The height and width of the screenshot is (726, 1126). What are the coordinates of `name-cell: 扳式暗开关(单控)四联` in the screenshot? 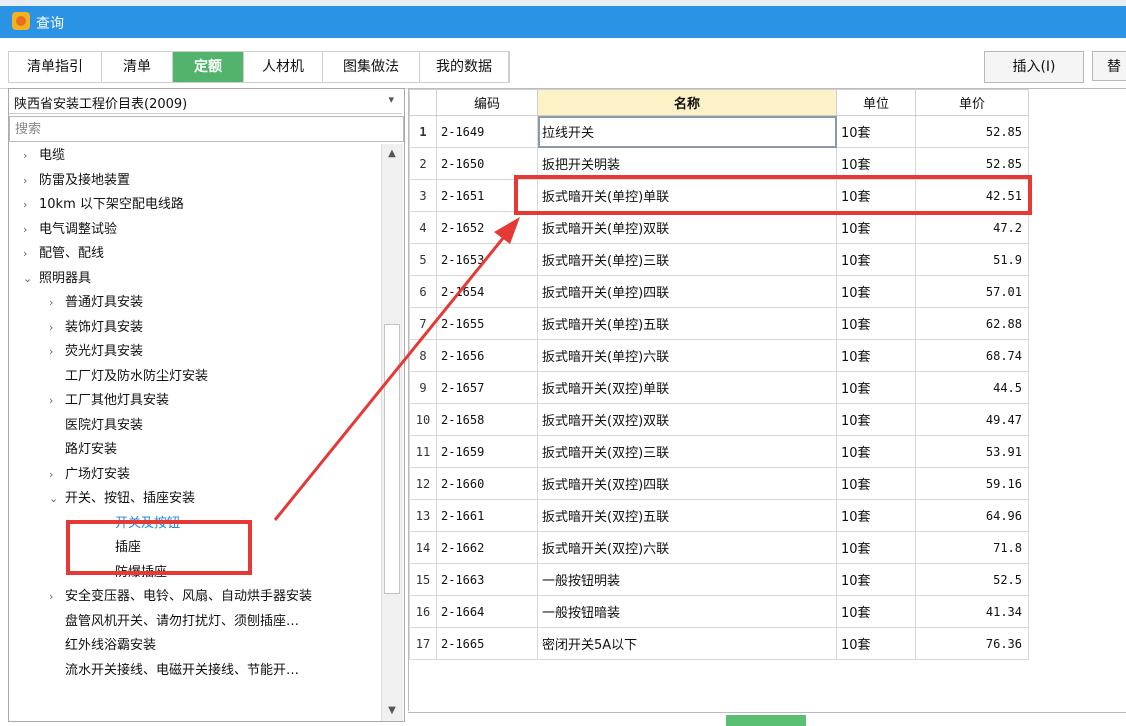 It's located at (687, 291).